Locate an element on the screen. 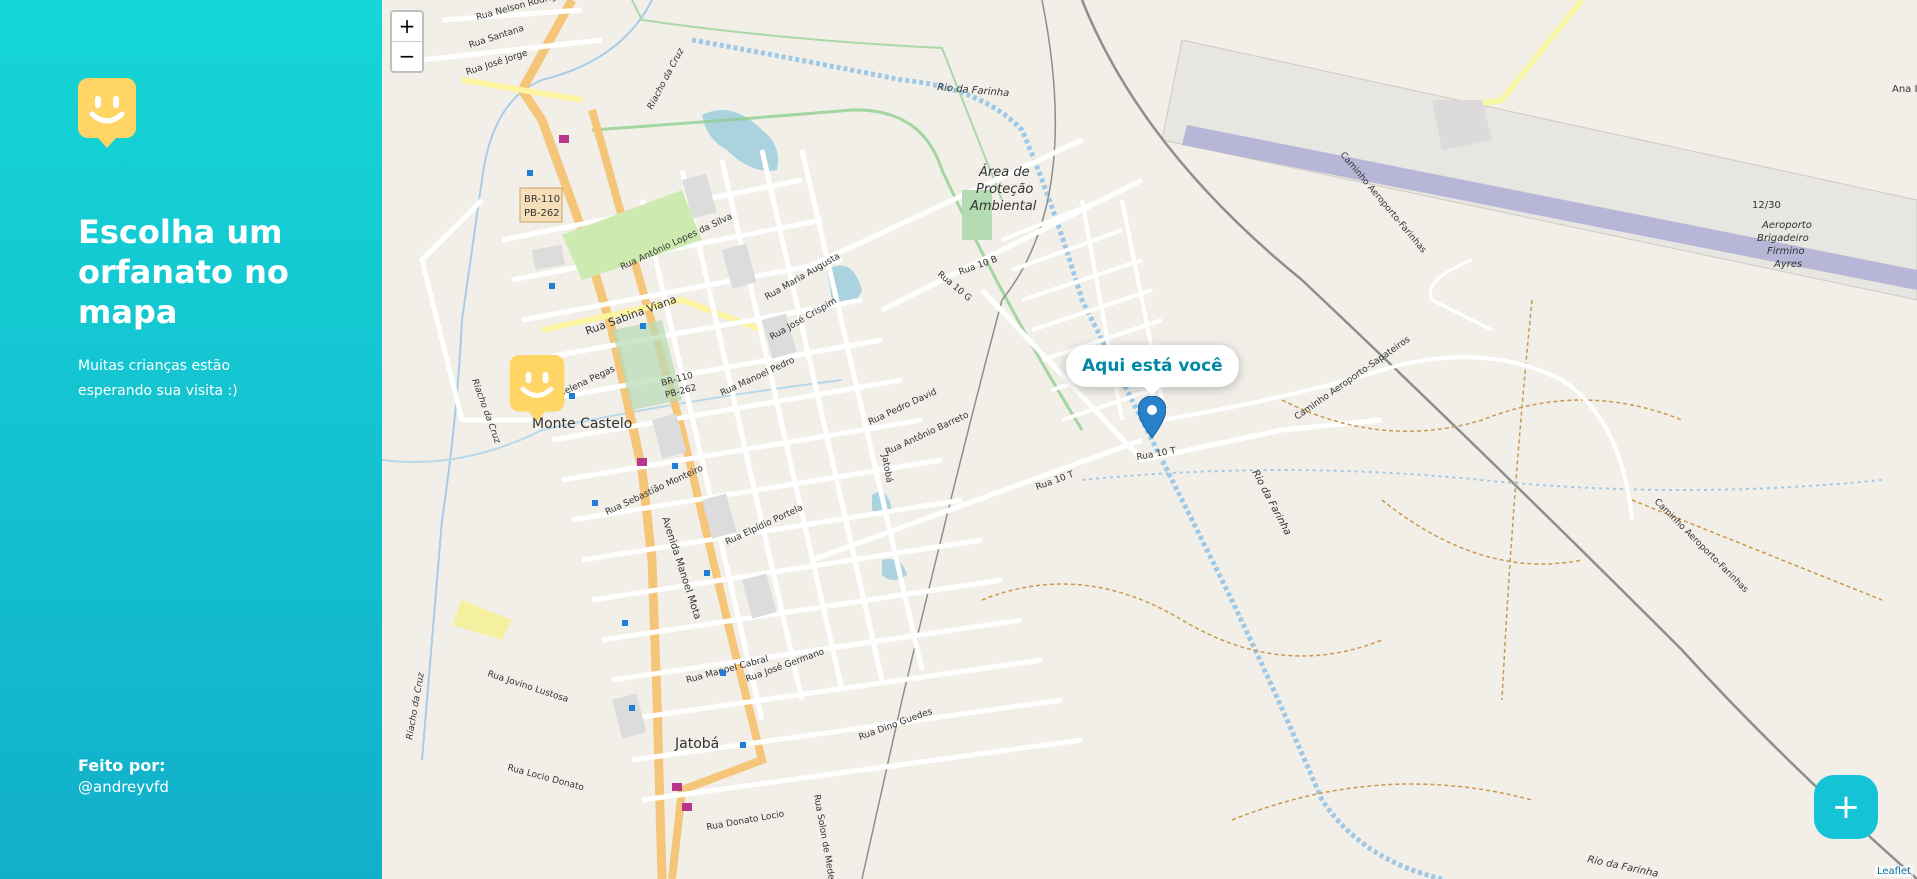 Image resolution: width=1917 pixels, height=879 pixels. popup-text: Aqui está você is located at coordinates (1152, 366).